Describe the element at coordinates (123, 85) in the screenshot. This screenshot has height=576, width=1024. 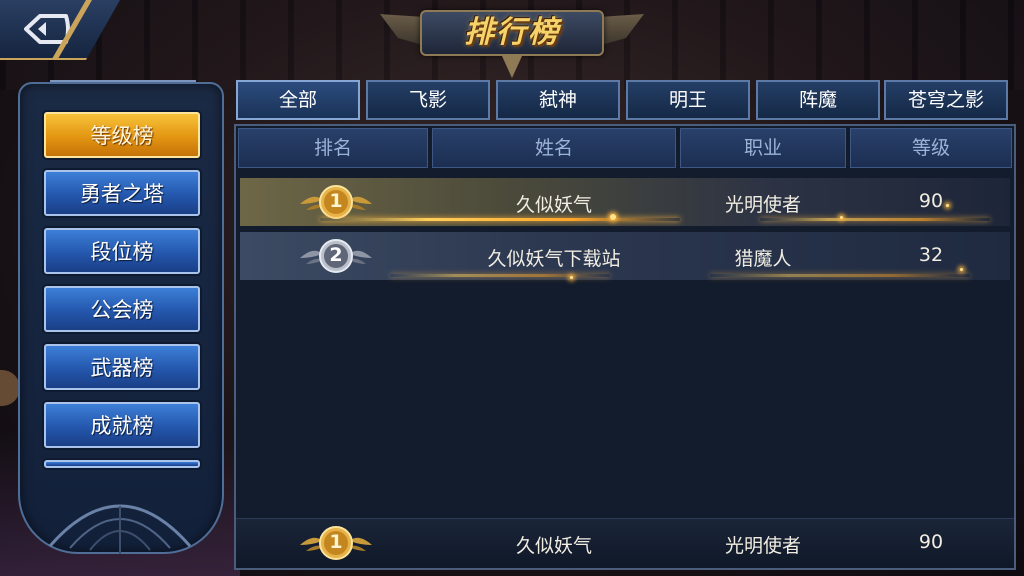
I see `panel-trim` at that location.